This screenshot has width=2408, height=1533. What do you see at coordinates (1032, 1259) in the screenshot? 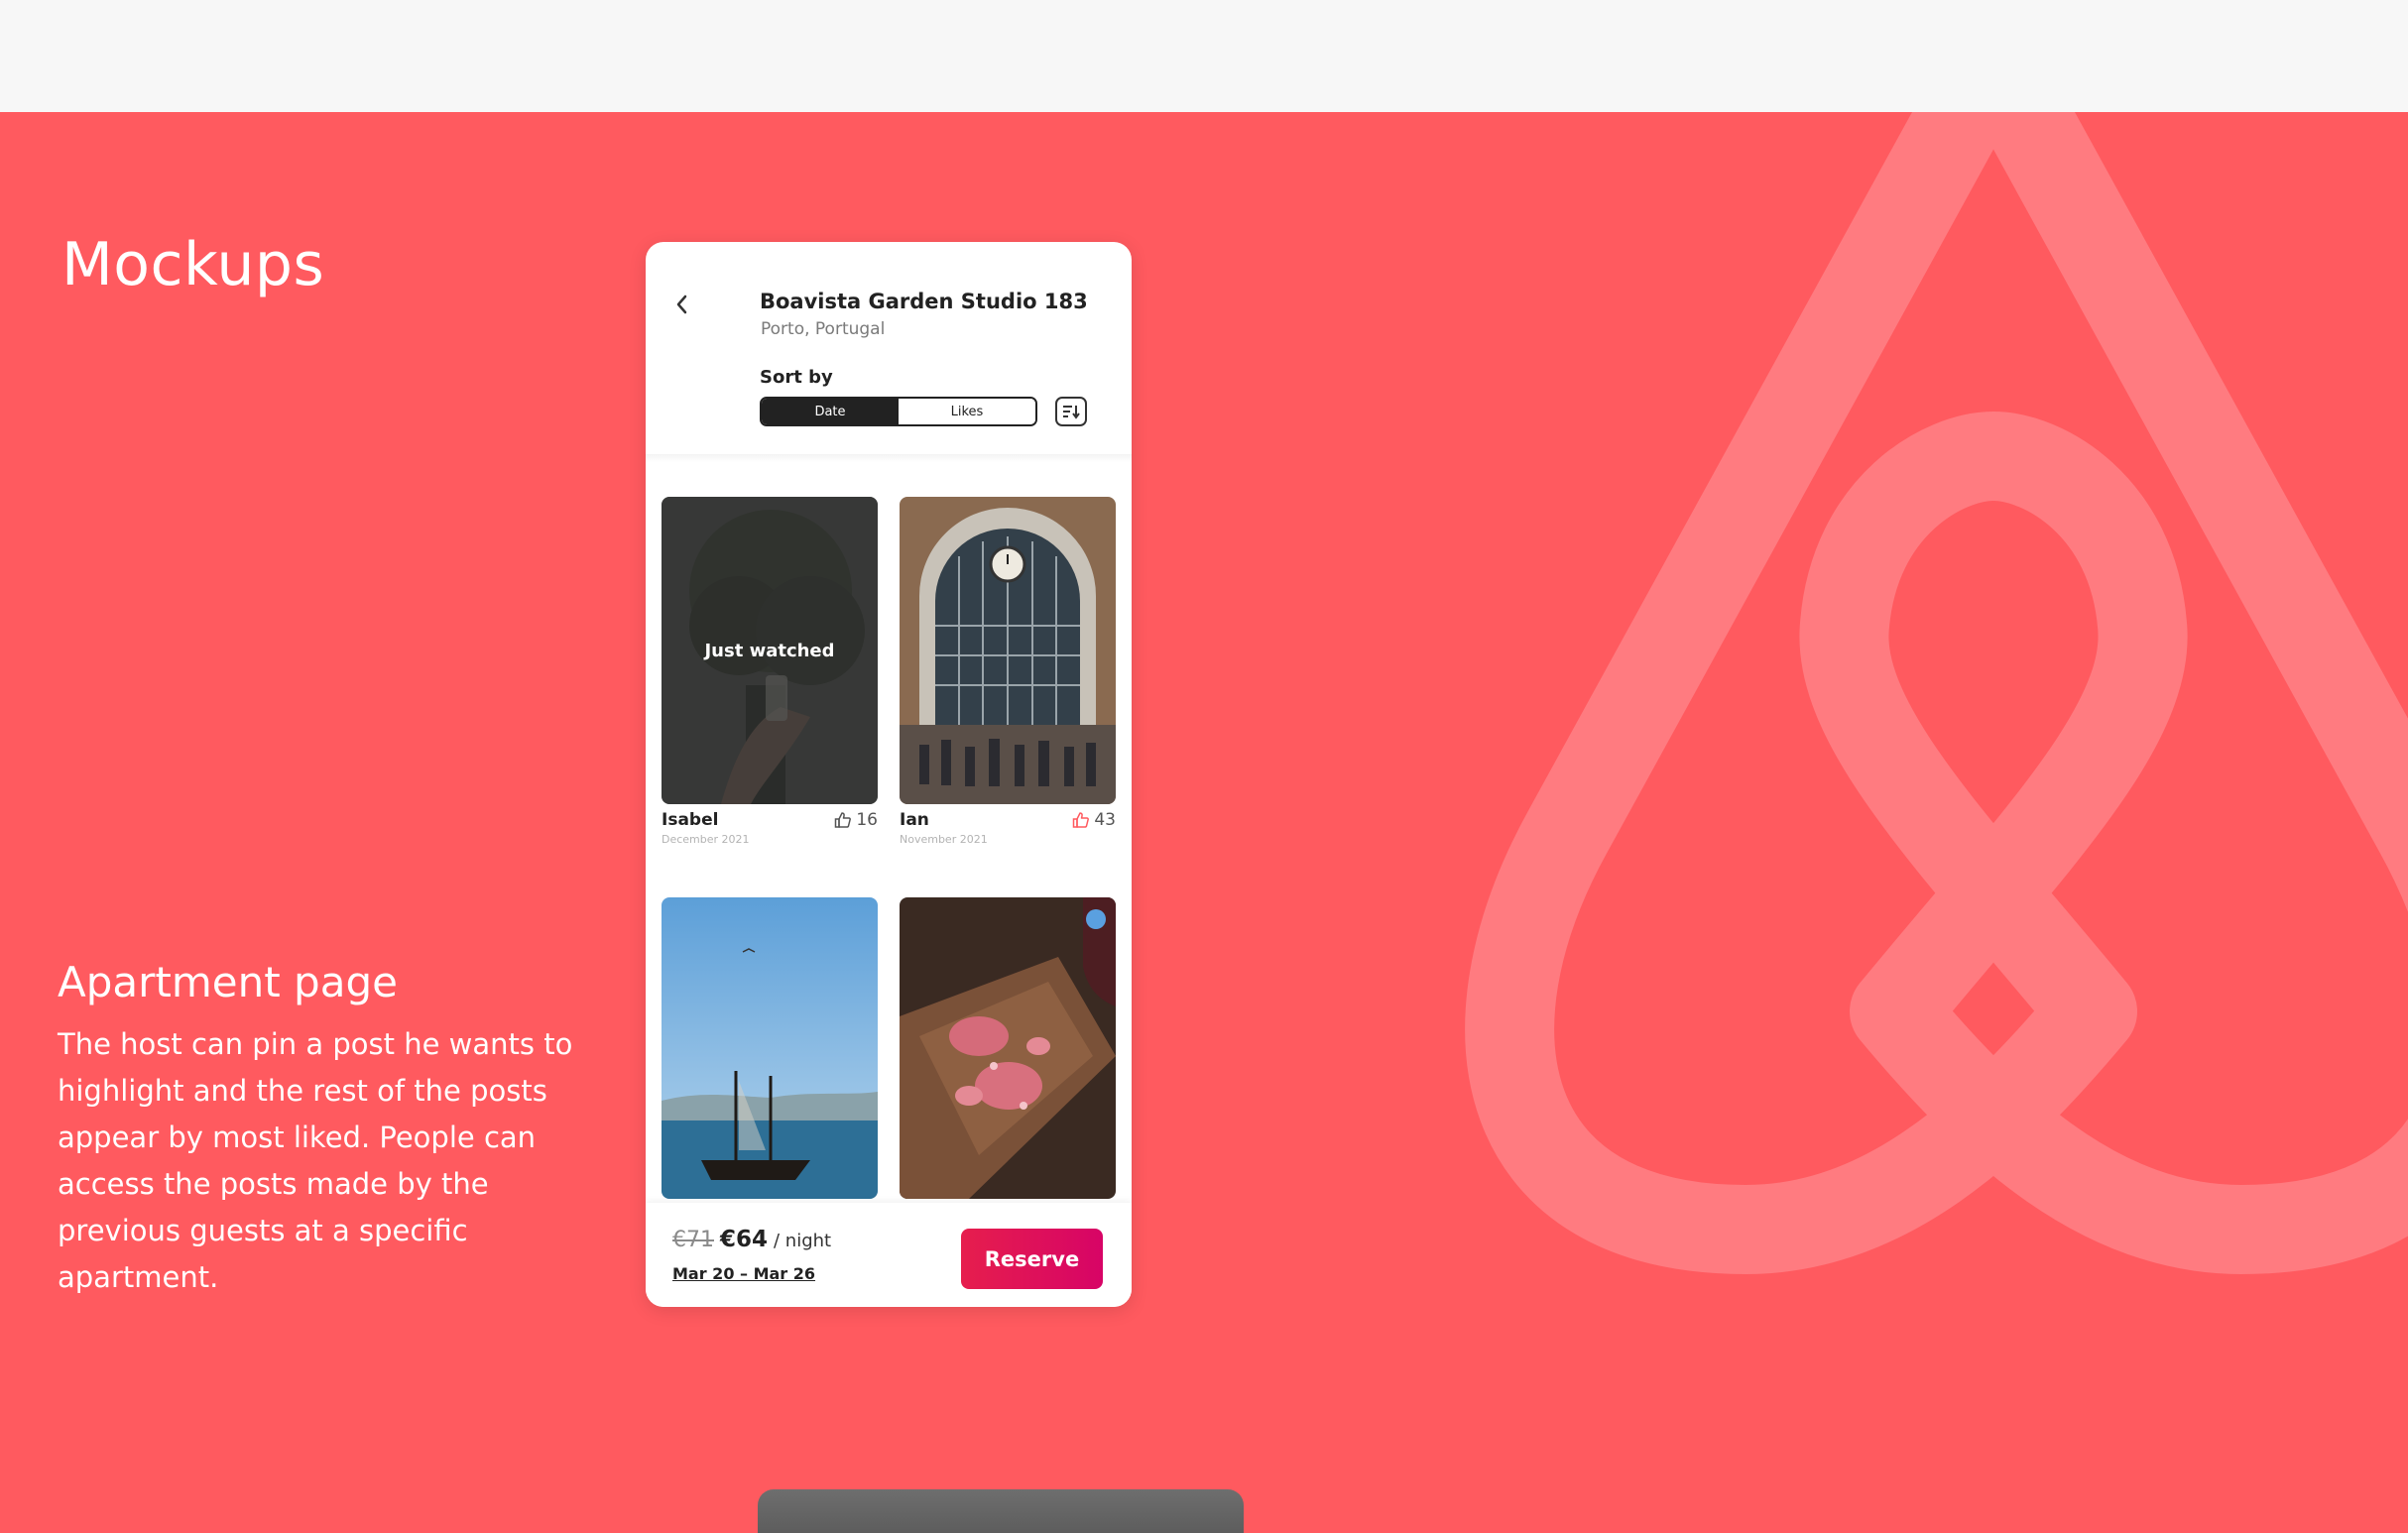
I see `reserve-button: Reserve` at bounding box center [1032, 1259].